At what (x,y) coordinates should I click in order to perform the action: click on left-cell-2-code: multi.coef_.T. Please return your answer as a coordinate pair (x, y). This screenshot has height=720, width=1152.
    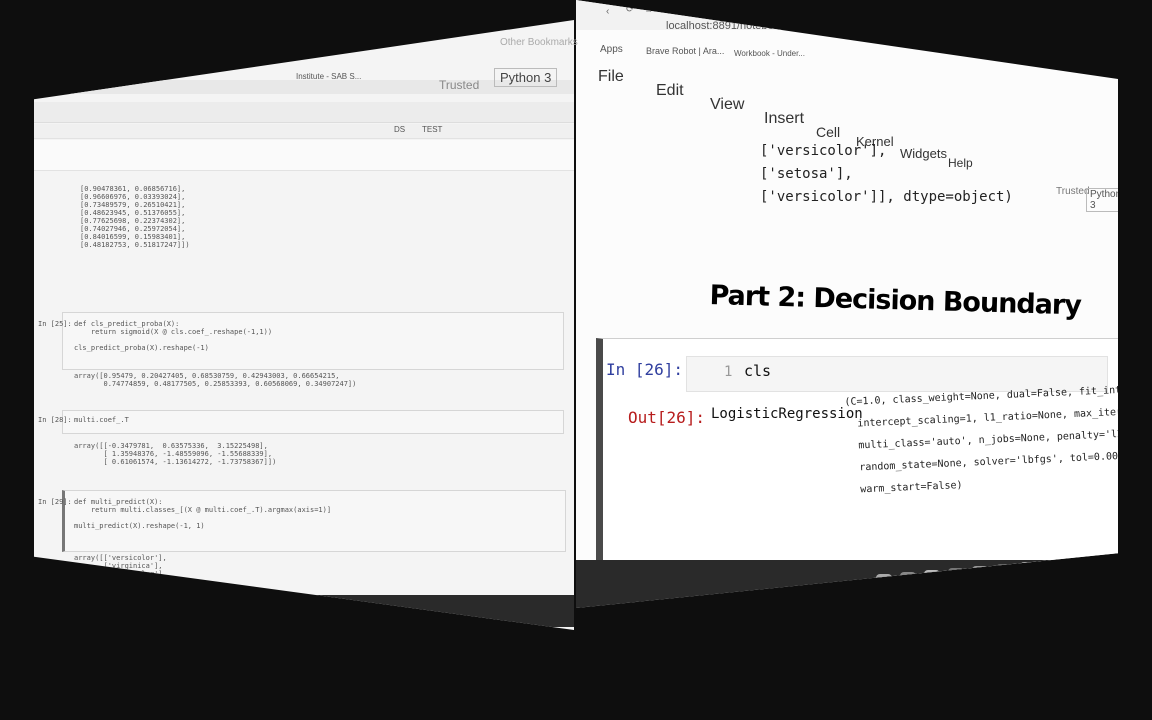
    Looking at the image, I should click on (101, 420).